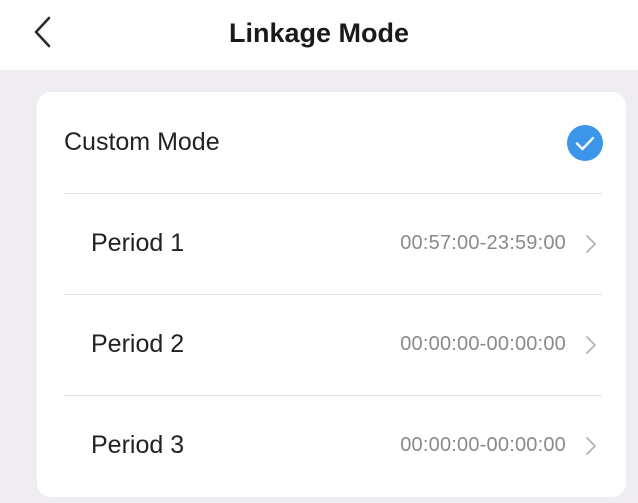  Describe the element at coordinates (138, 445) in the screenshot. I see `period-label: Period 3` at that location.